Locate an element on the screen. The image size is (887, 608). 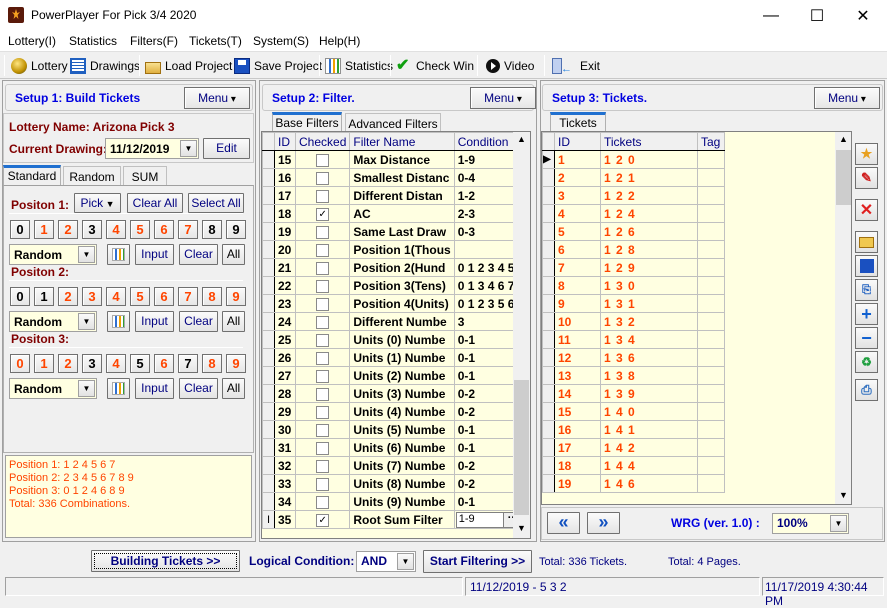
table-row: 11 1 3 4 is located at coordinates (633, 339).